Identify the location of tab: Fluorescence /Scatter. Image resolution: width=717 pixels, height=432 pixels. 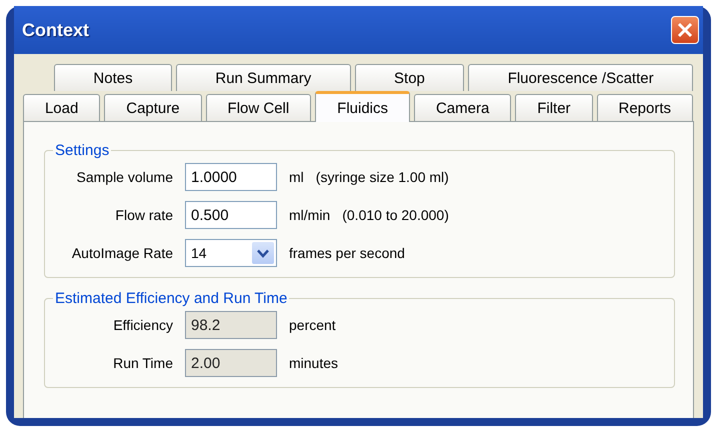
(580, 77).